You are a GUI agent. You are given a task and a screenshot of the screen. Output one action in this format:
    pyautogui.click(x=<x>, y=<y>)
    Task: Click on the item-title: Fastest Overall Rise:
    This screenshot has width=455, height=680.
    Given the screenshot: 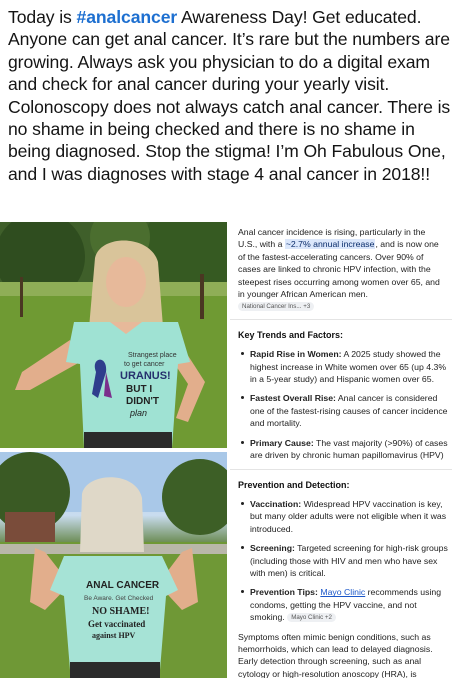 What is the action you would take?
    pyautogui.click(x=293, y=398)
    